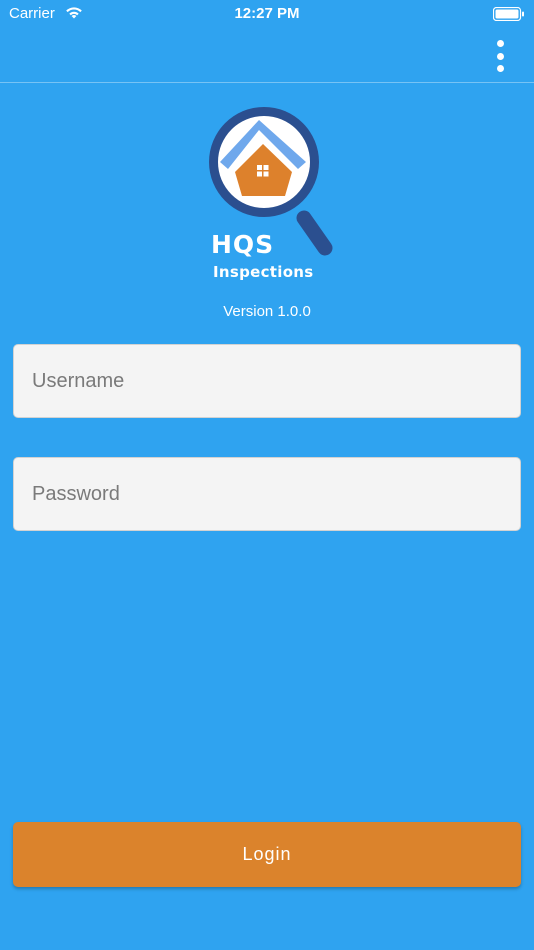 This screenshot has height=950, width=534. Describe the element at coordinates (508, 15) in the screenshot. I see `battery-icon` at that location.